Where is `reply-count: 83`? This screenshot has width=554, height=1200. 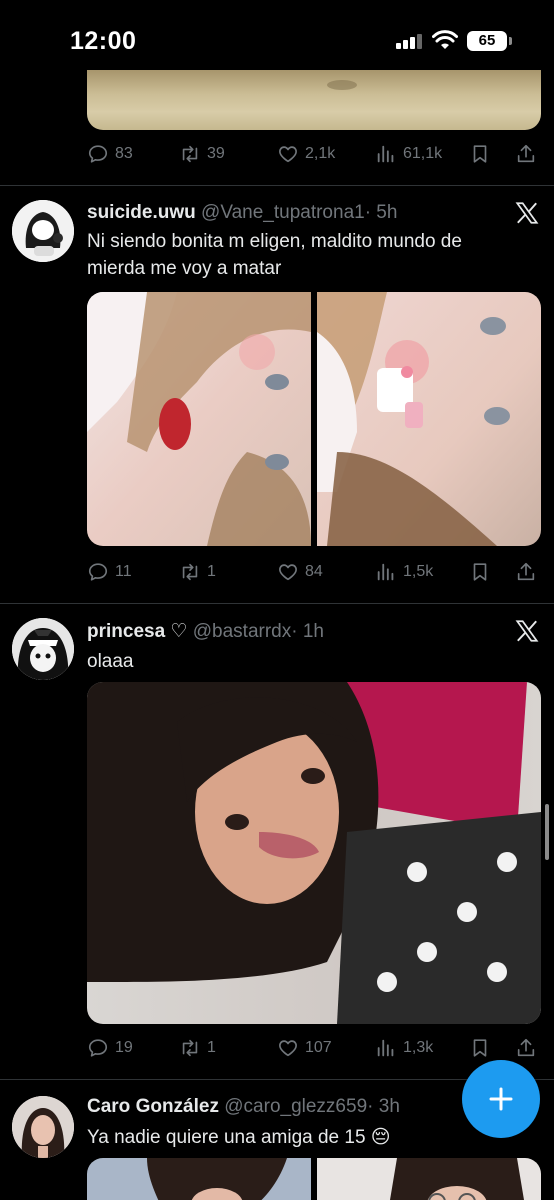
reply-count: 83 is located at coordinates (124, 153).